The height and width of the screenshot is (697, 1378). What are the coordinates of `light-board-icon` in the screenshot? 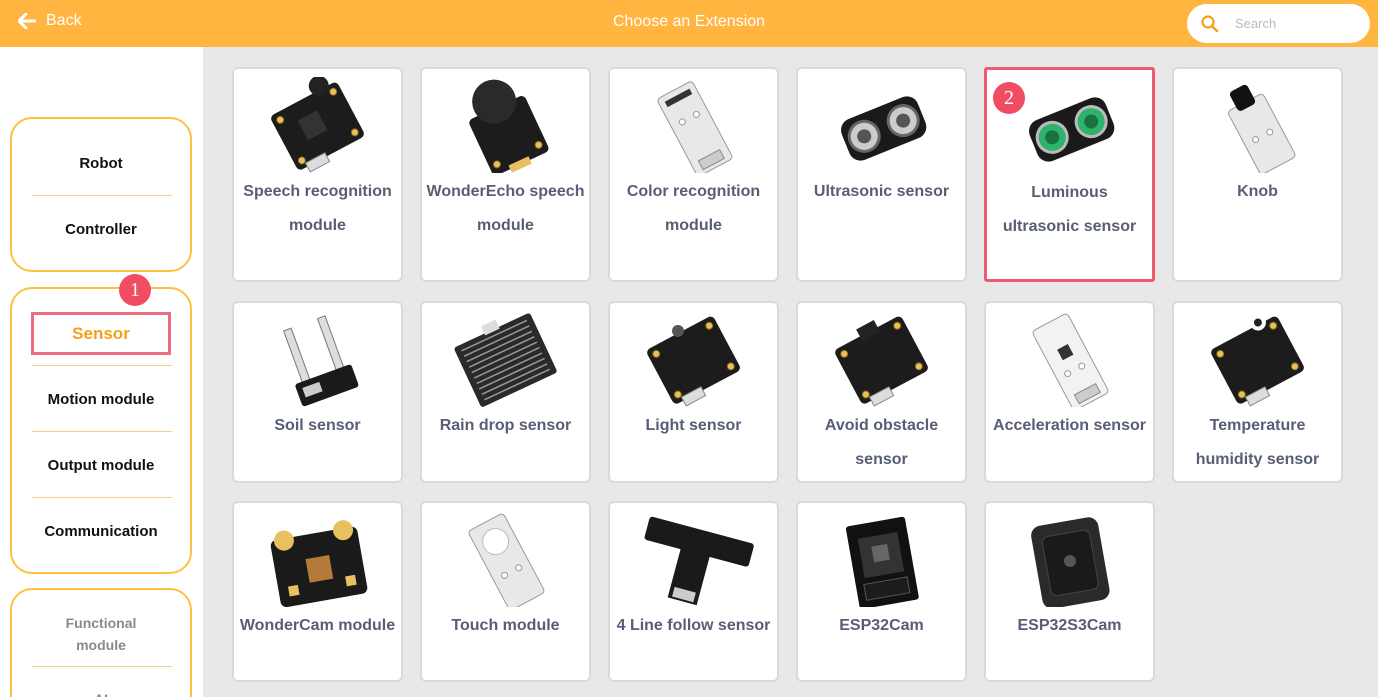 It's located at (693, 359).